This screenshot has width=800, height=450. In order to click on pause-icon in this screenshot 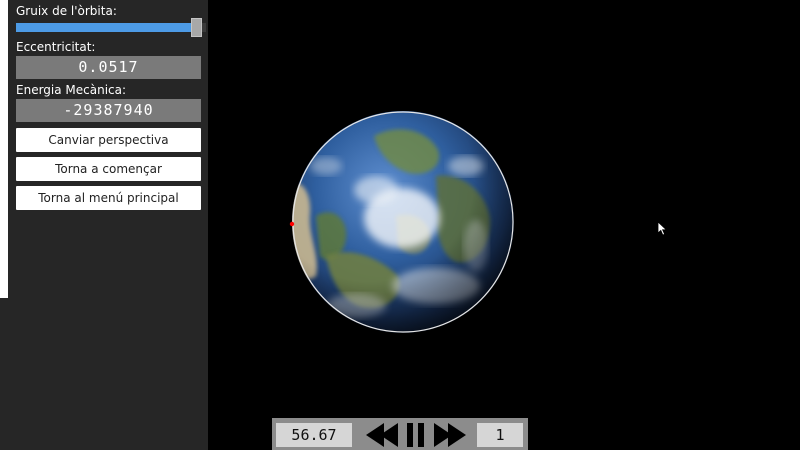, I will do `click(416, 435)`.